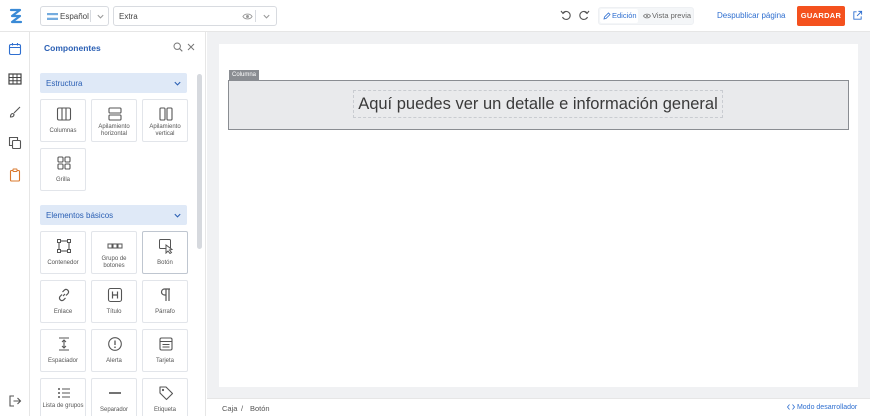 The width and height of the screenshot is (870, 416). I want to click on redo-icon, so click(584, 15).